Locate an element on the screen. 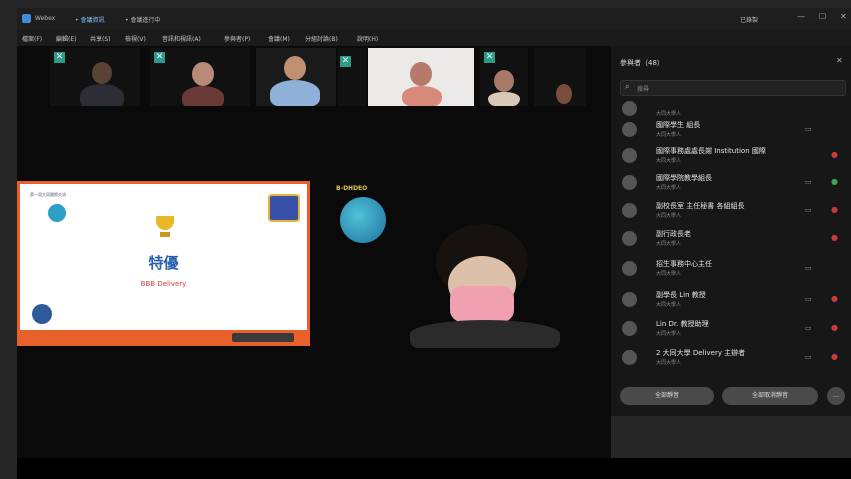  participant-row: 2 大同大學 Delivery 主辦者 大同大學人 ▭ ● is located at coordinates (733, 358).